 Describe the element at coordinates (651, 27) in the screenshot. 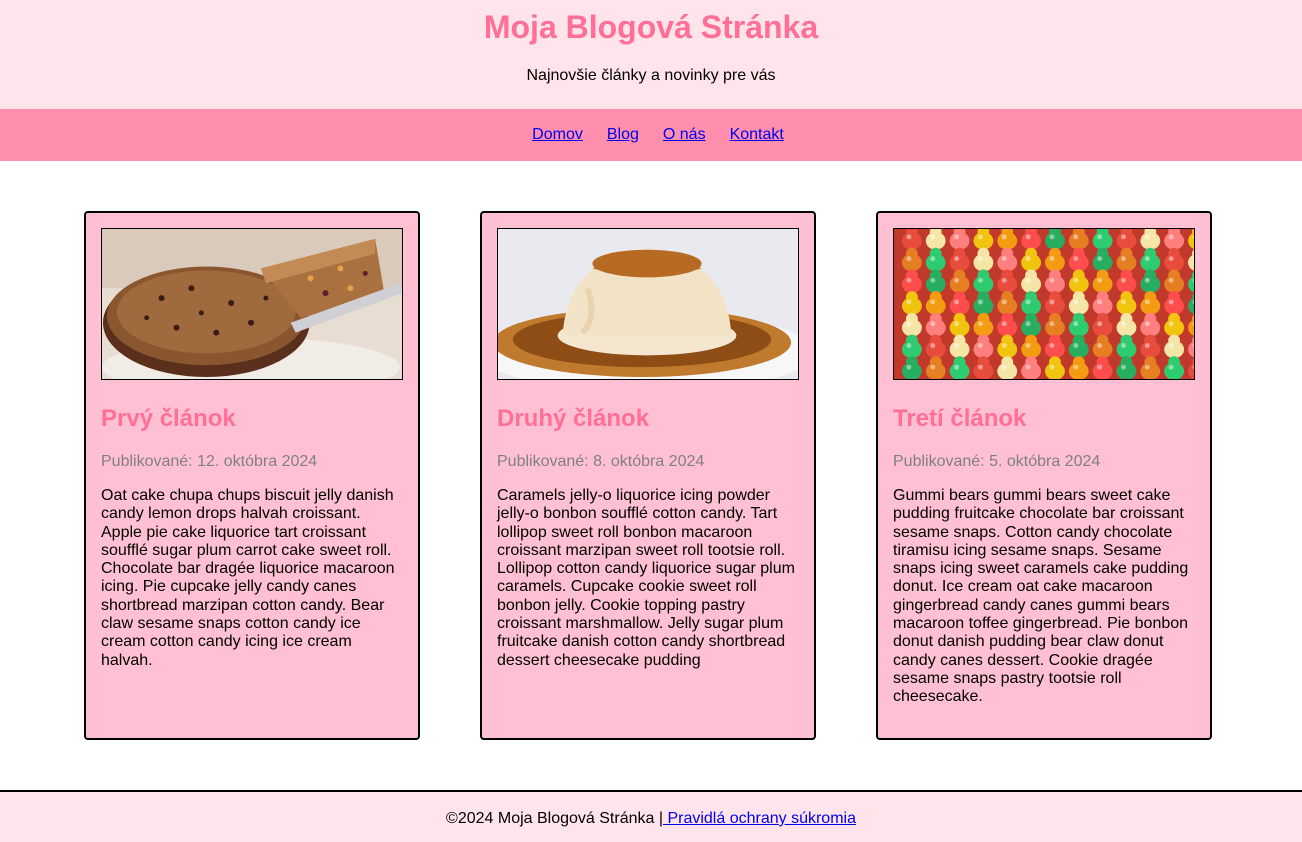

I see `site-title: Moja Blogová Stránka` at that location.